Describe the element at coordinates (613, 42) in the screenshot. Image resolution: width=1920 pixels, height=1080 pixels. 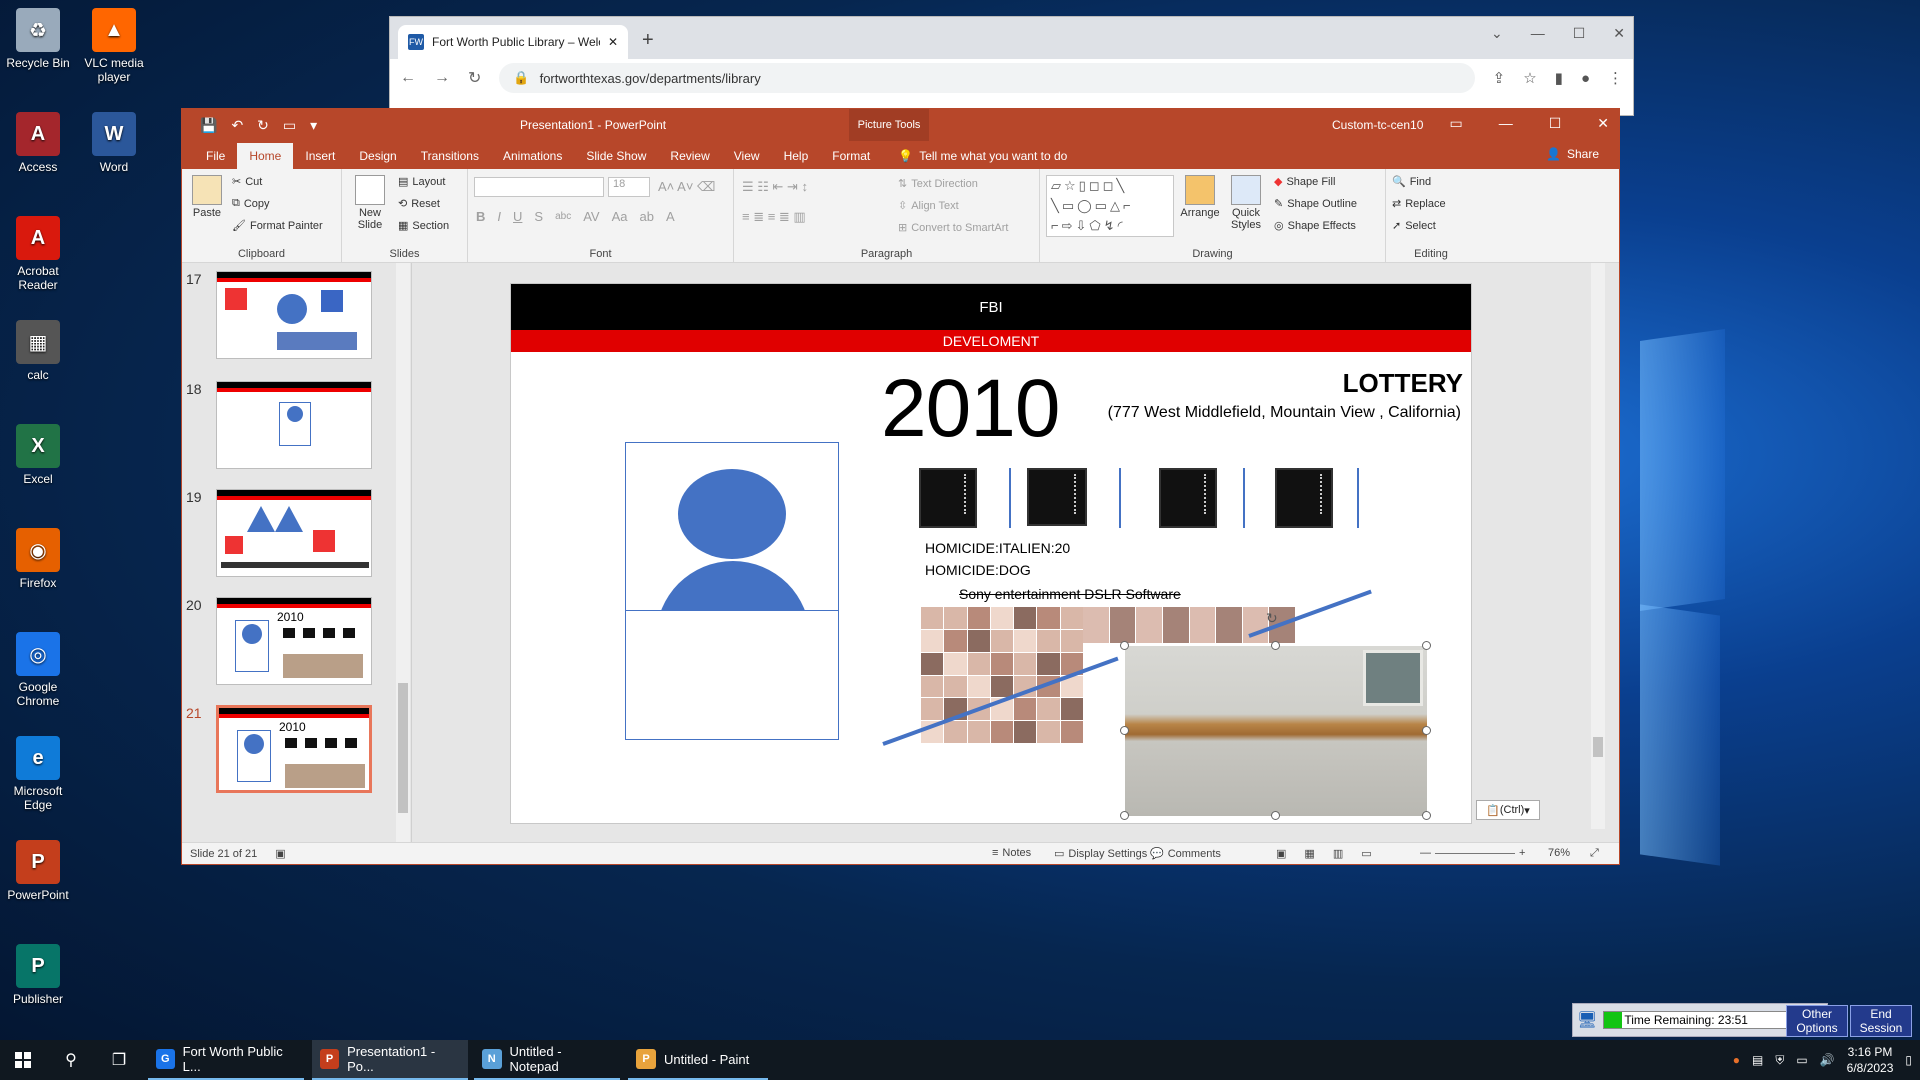
I see `close-tab-icon: ✕` at that location.